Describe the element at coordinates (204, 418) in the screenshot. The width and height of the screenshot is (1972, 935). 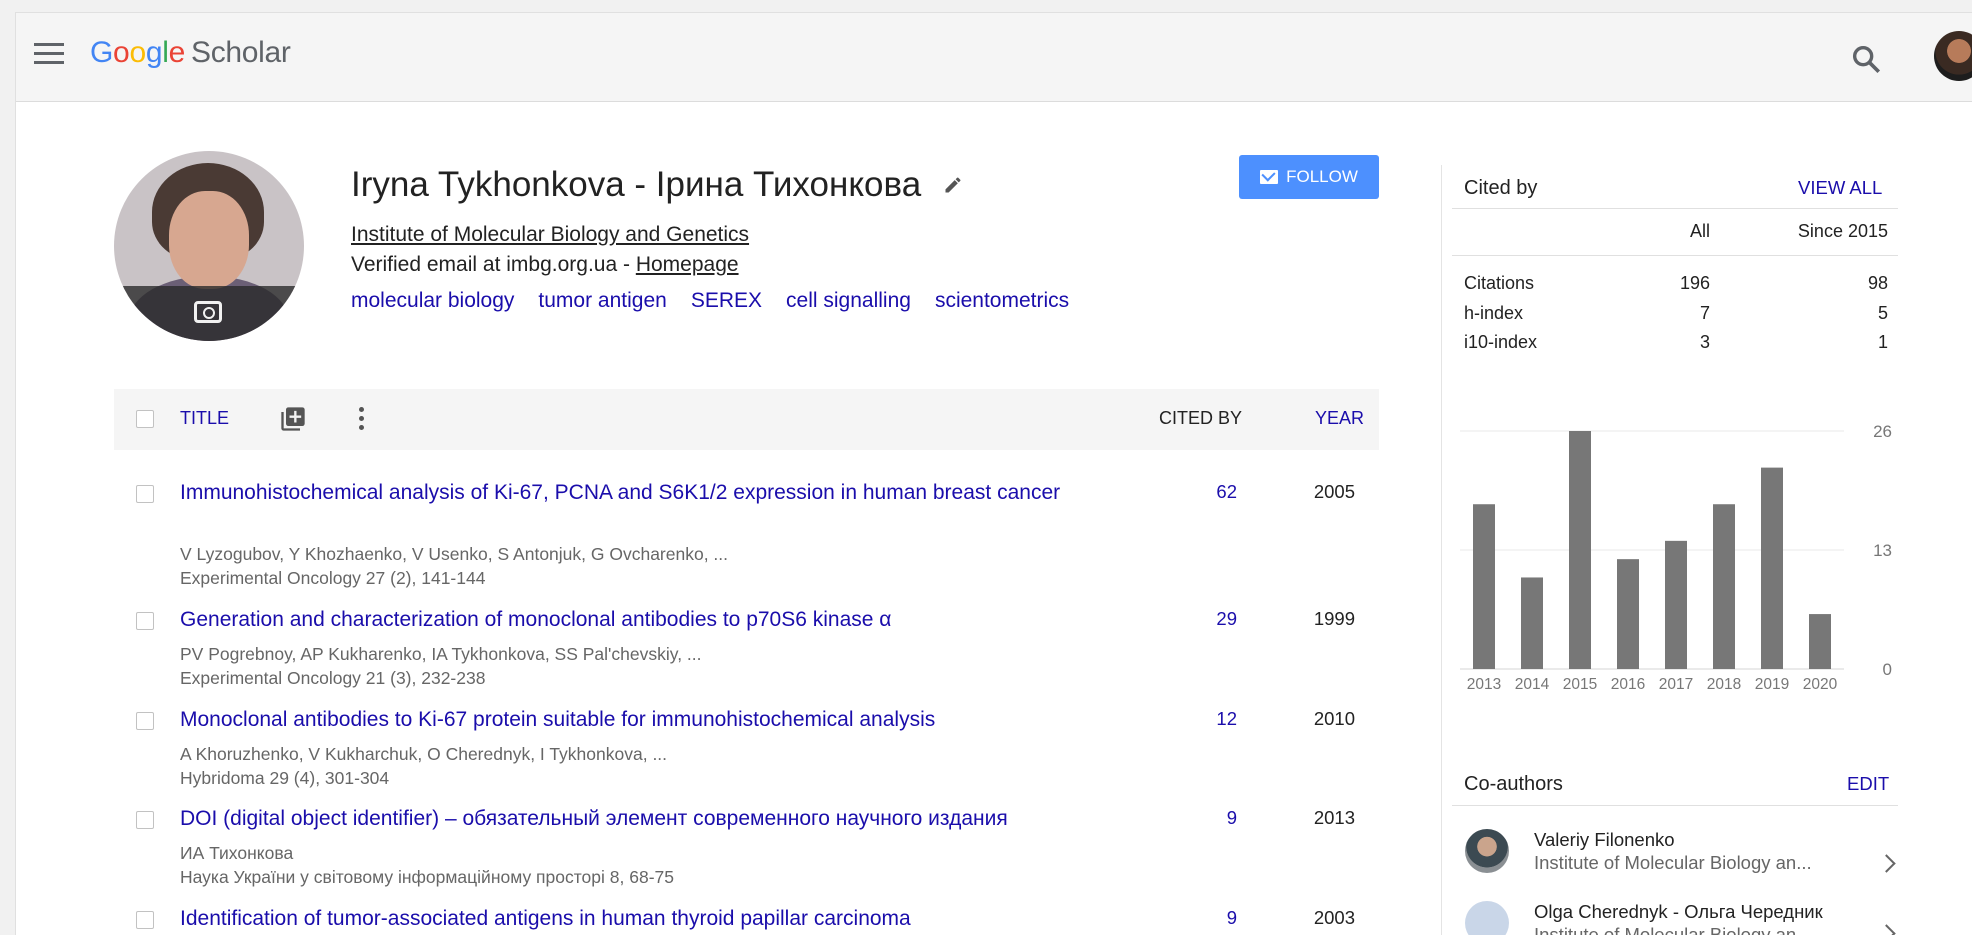
I see `sort-by-title: TITLE` at that location.